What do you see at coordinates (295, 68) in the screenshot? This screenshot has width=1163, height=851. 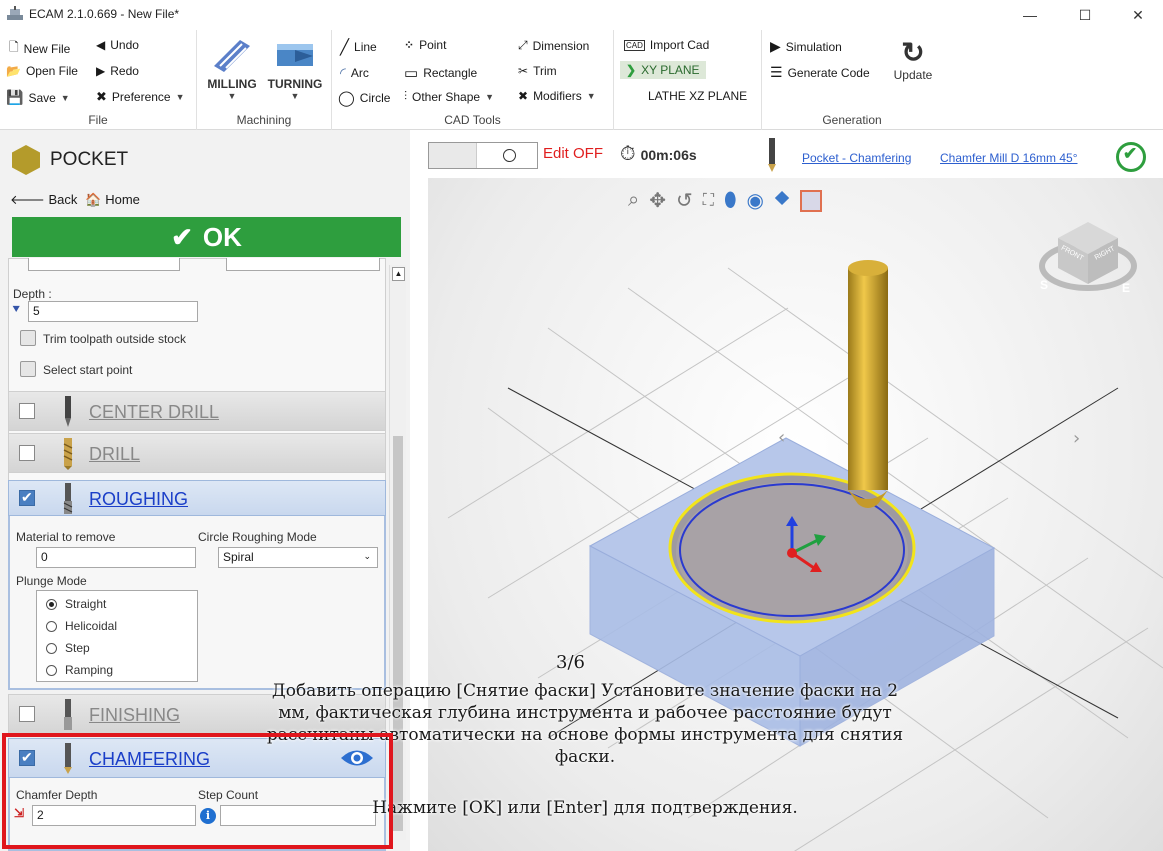 I see `turning-button: TURNING ▼` at bounding box center [295, 68].